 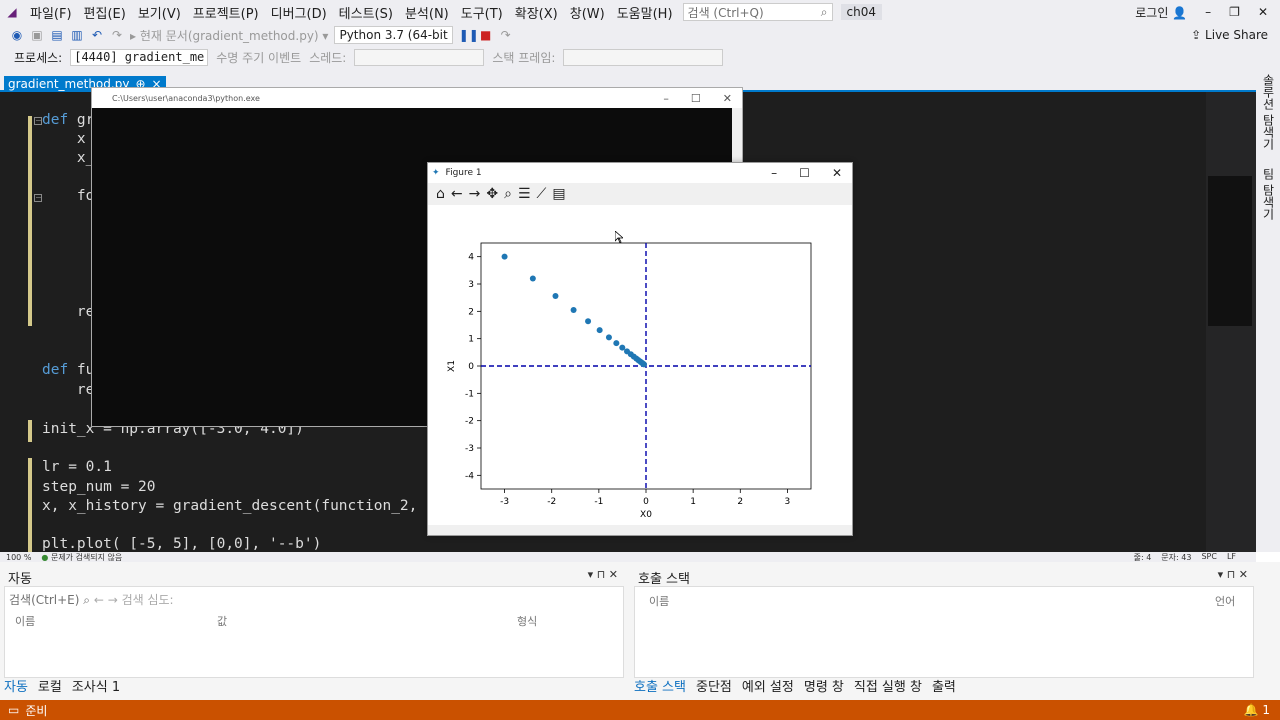 What do you see at coordinates (542, 194) in the screenshot?
I see `edit-axis-icon: ⟋` at bounding box center [542, 194].